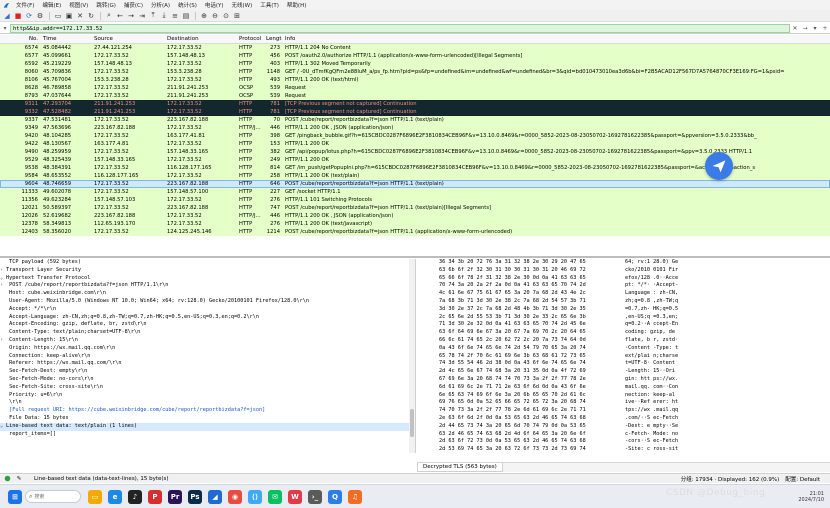  Describe the element at coordinates (160, 5) in the screenshot. I see `menu-item: 分析(A)` at that location.